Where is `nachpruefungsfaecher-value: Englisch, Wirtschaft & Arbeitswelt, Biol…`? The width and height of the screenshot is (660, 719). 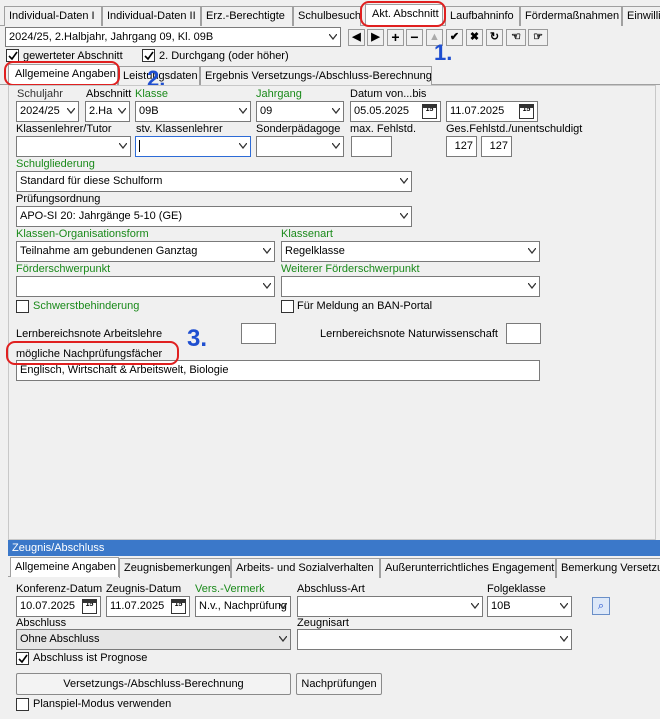
nachpruefungsfaecher-value: Englisch, Wirtschaft & Arbeitswelt, Biol… is located at coordinates (124, 370).